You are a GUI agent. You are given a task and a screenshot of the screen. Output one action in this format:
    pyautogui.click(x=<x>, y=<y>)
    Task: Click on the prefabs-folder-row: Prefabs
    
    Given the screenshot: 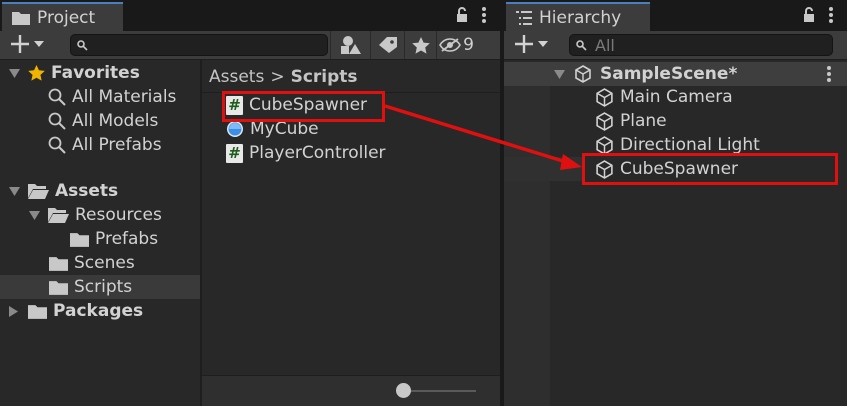 What is the action you would take?
    pyautogui.click(x=114, y=239)
    